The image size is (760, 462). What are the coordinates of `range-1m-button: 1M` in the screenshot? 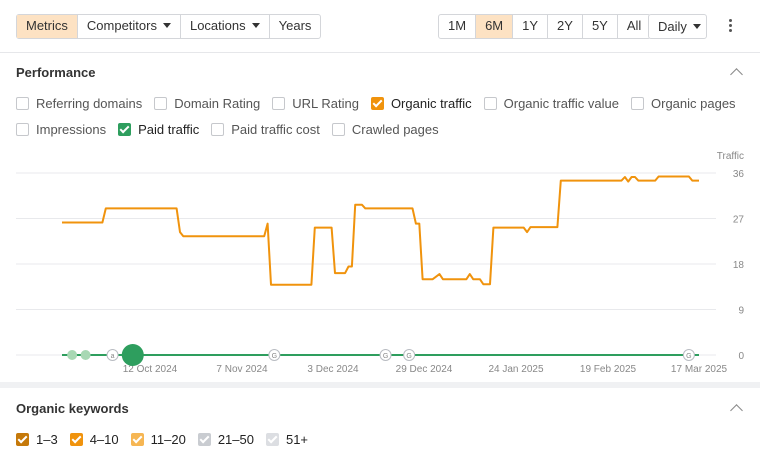 It's located at (458, 26).